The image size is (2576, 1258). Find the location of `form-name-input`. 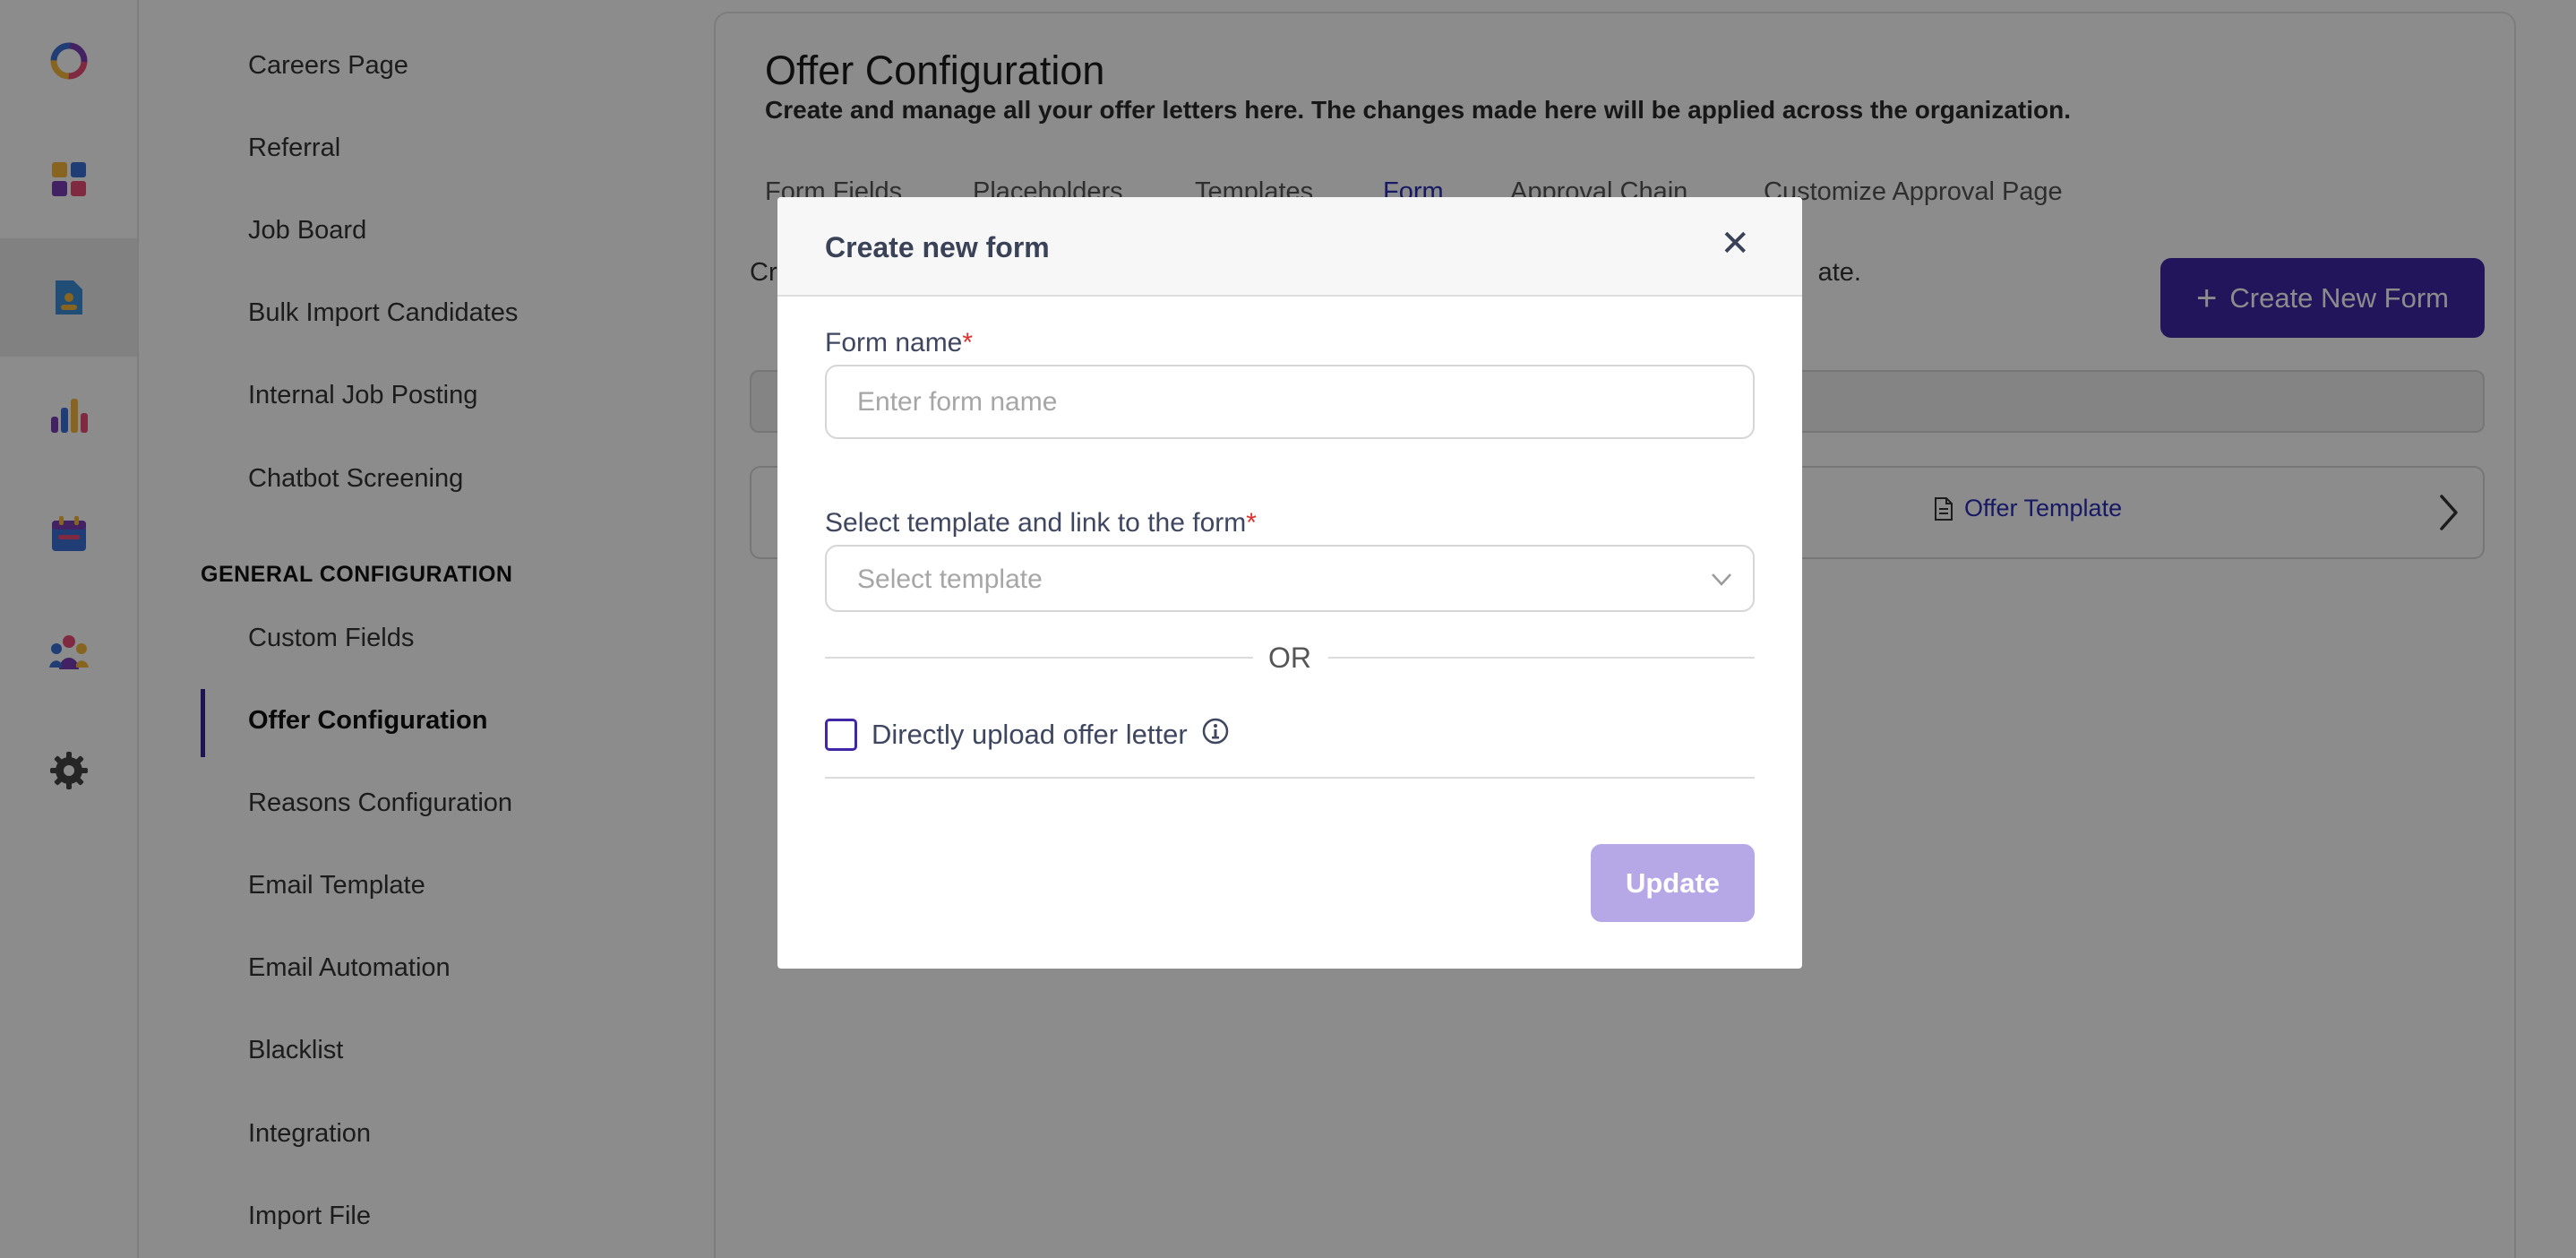

form-name-input is located at coordinates (1290, 402).